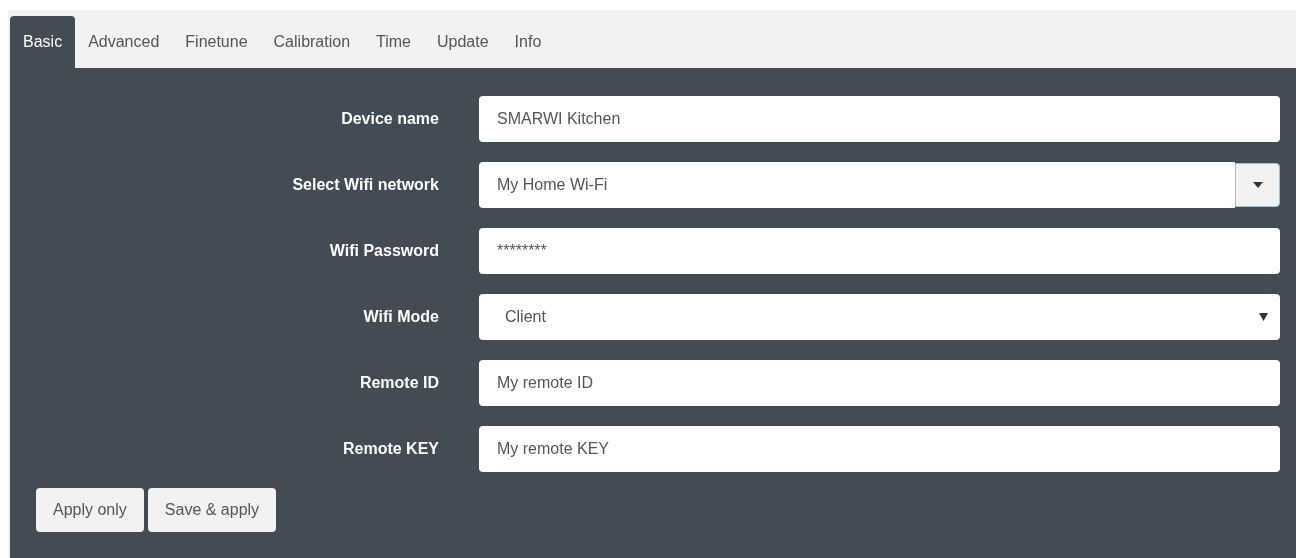 The width and height of the screenshot is (1296, 558). Describe the element at coordinates (879, 251) in the screenshot. I see `password-field: ********` at that location.